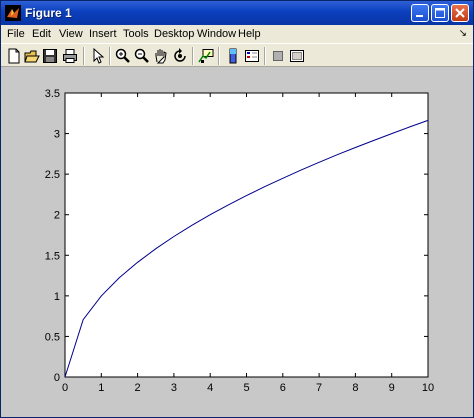 Image resolution: width=474 pixels, height=418 pixels. Describe the element at coordinates (246, 388) in the screenshot. I see `x-tick-label: 5` at that location.